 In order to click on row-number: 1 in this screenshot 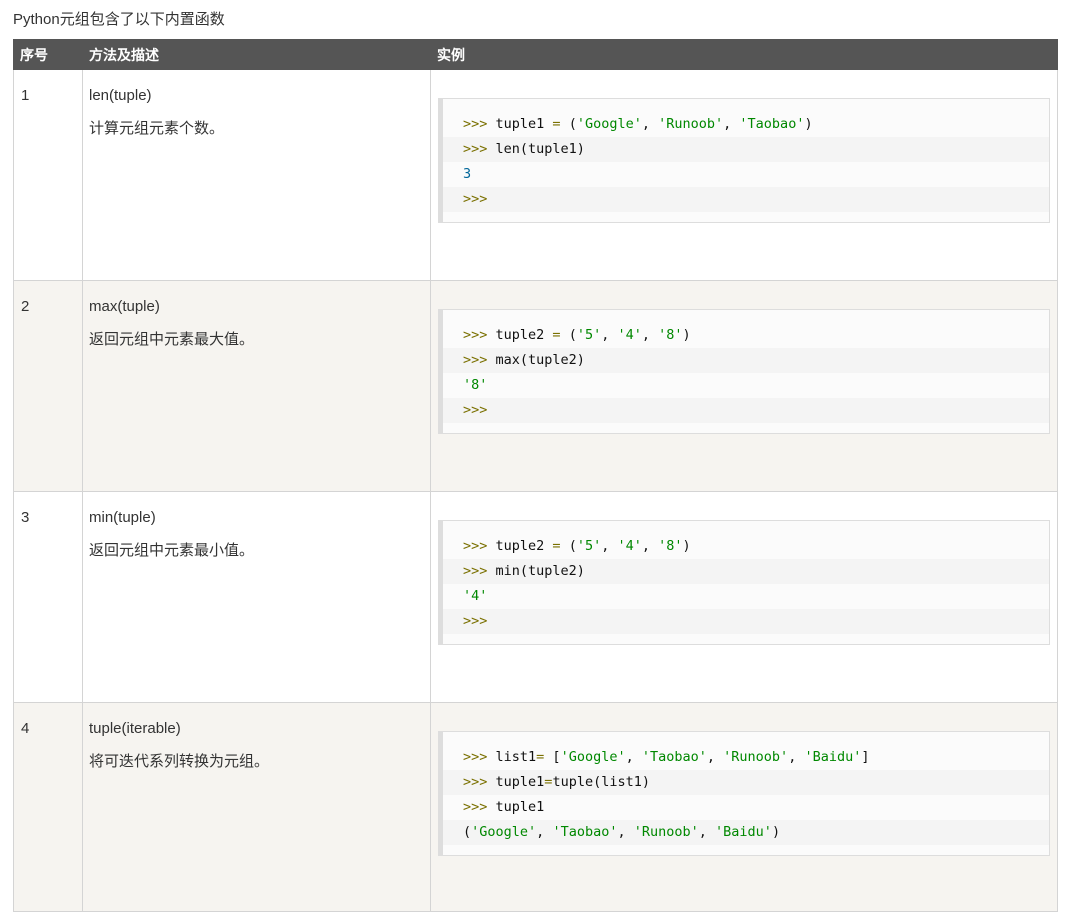, I will do `click(25, 95)`.